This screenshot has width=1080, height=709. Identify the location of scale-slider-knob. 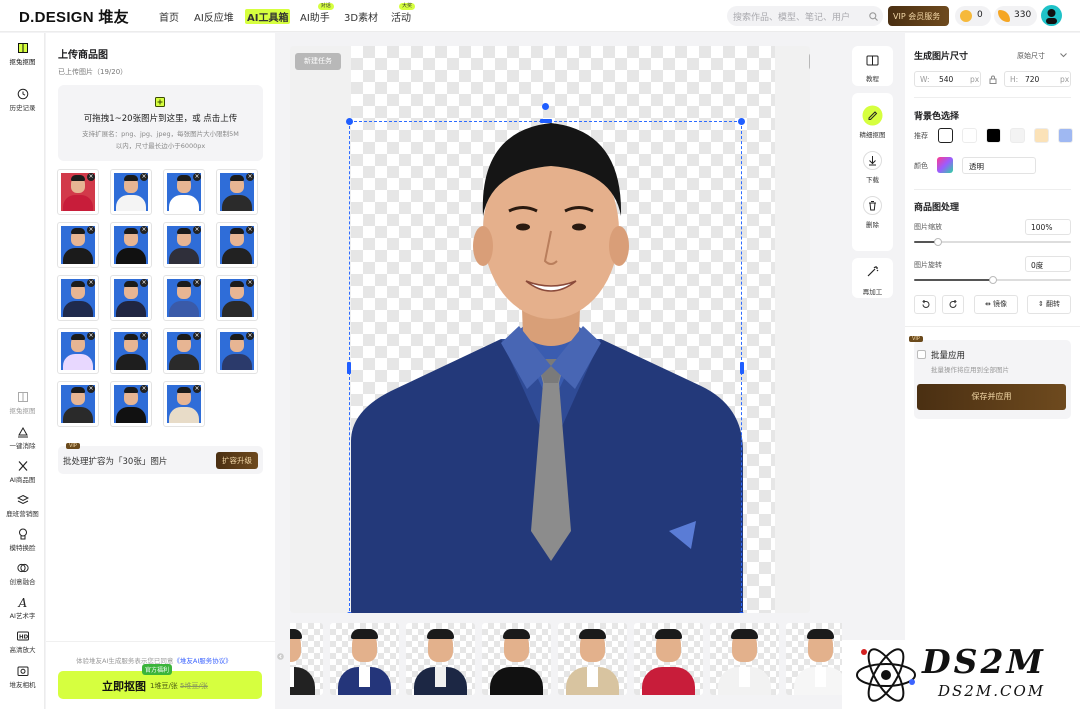
(937, 242).